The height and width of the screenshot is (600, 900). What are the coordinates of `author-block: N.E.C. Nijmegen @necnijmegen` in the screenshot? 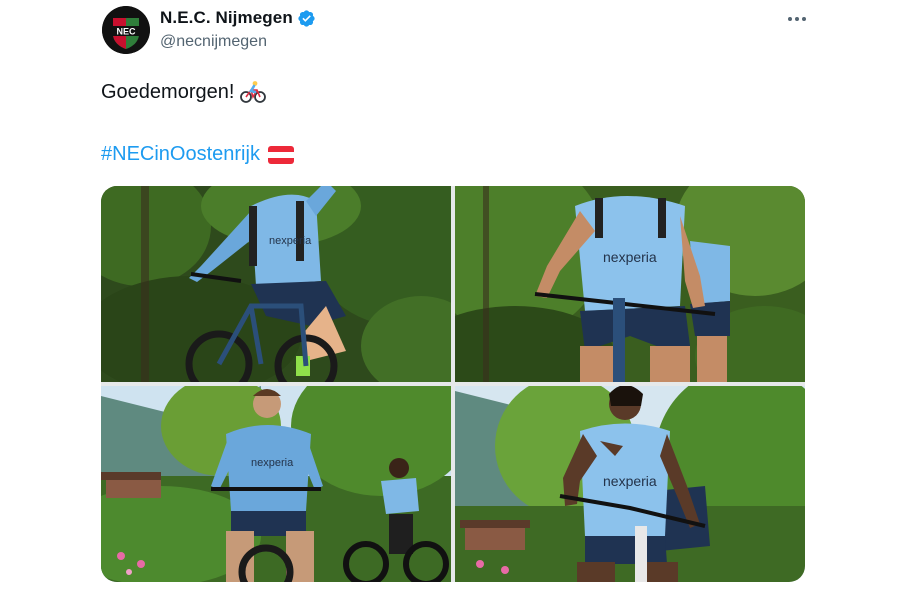 It's located at (238, 29).